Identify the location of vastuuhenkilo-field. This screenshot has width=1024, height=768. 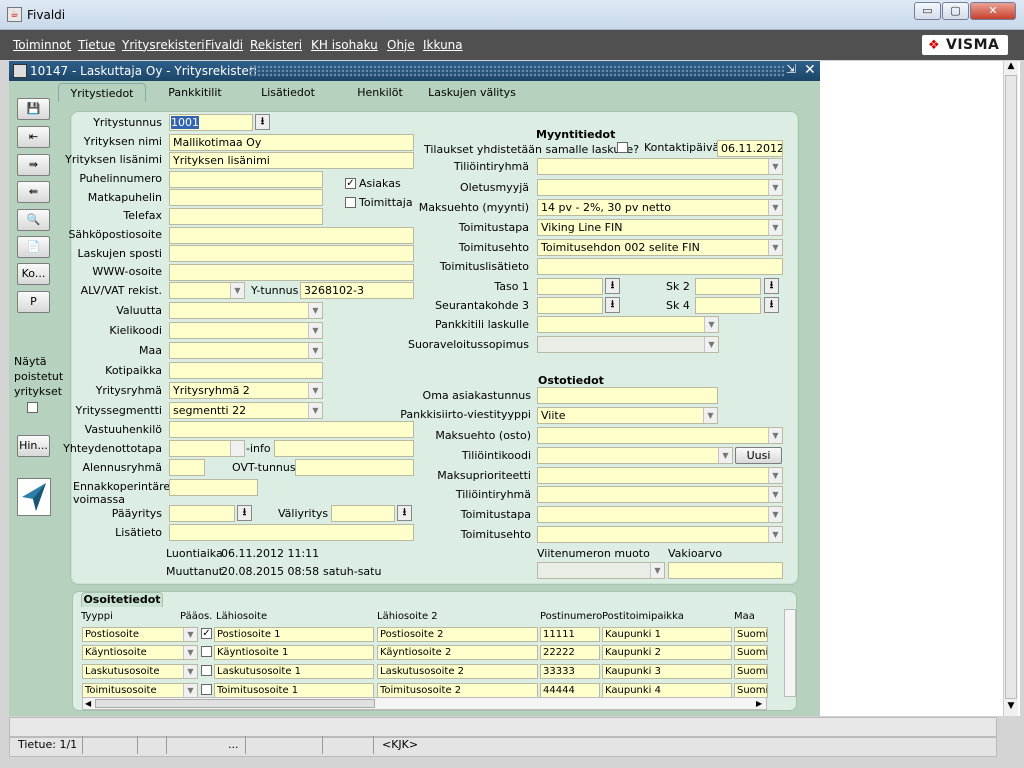
(291, 429).